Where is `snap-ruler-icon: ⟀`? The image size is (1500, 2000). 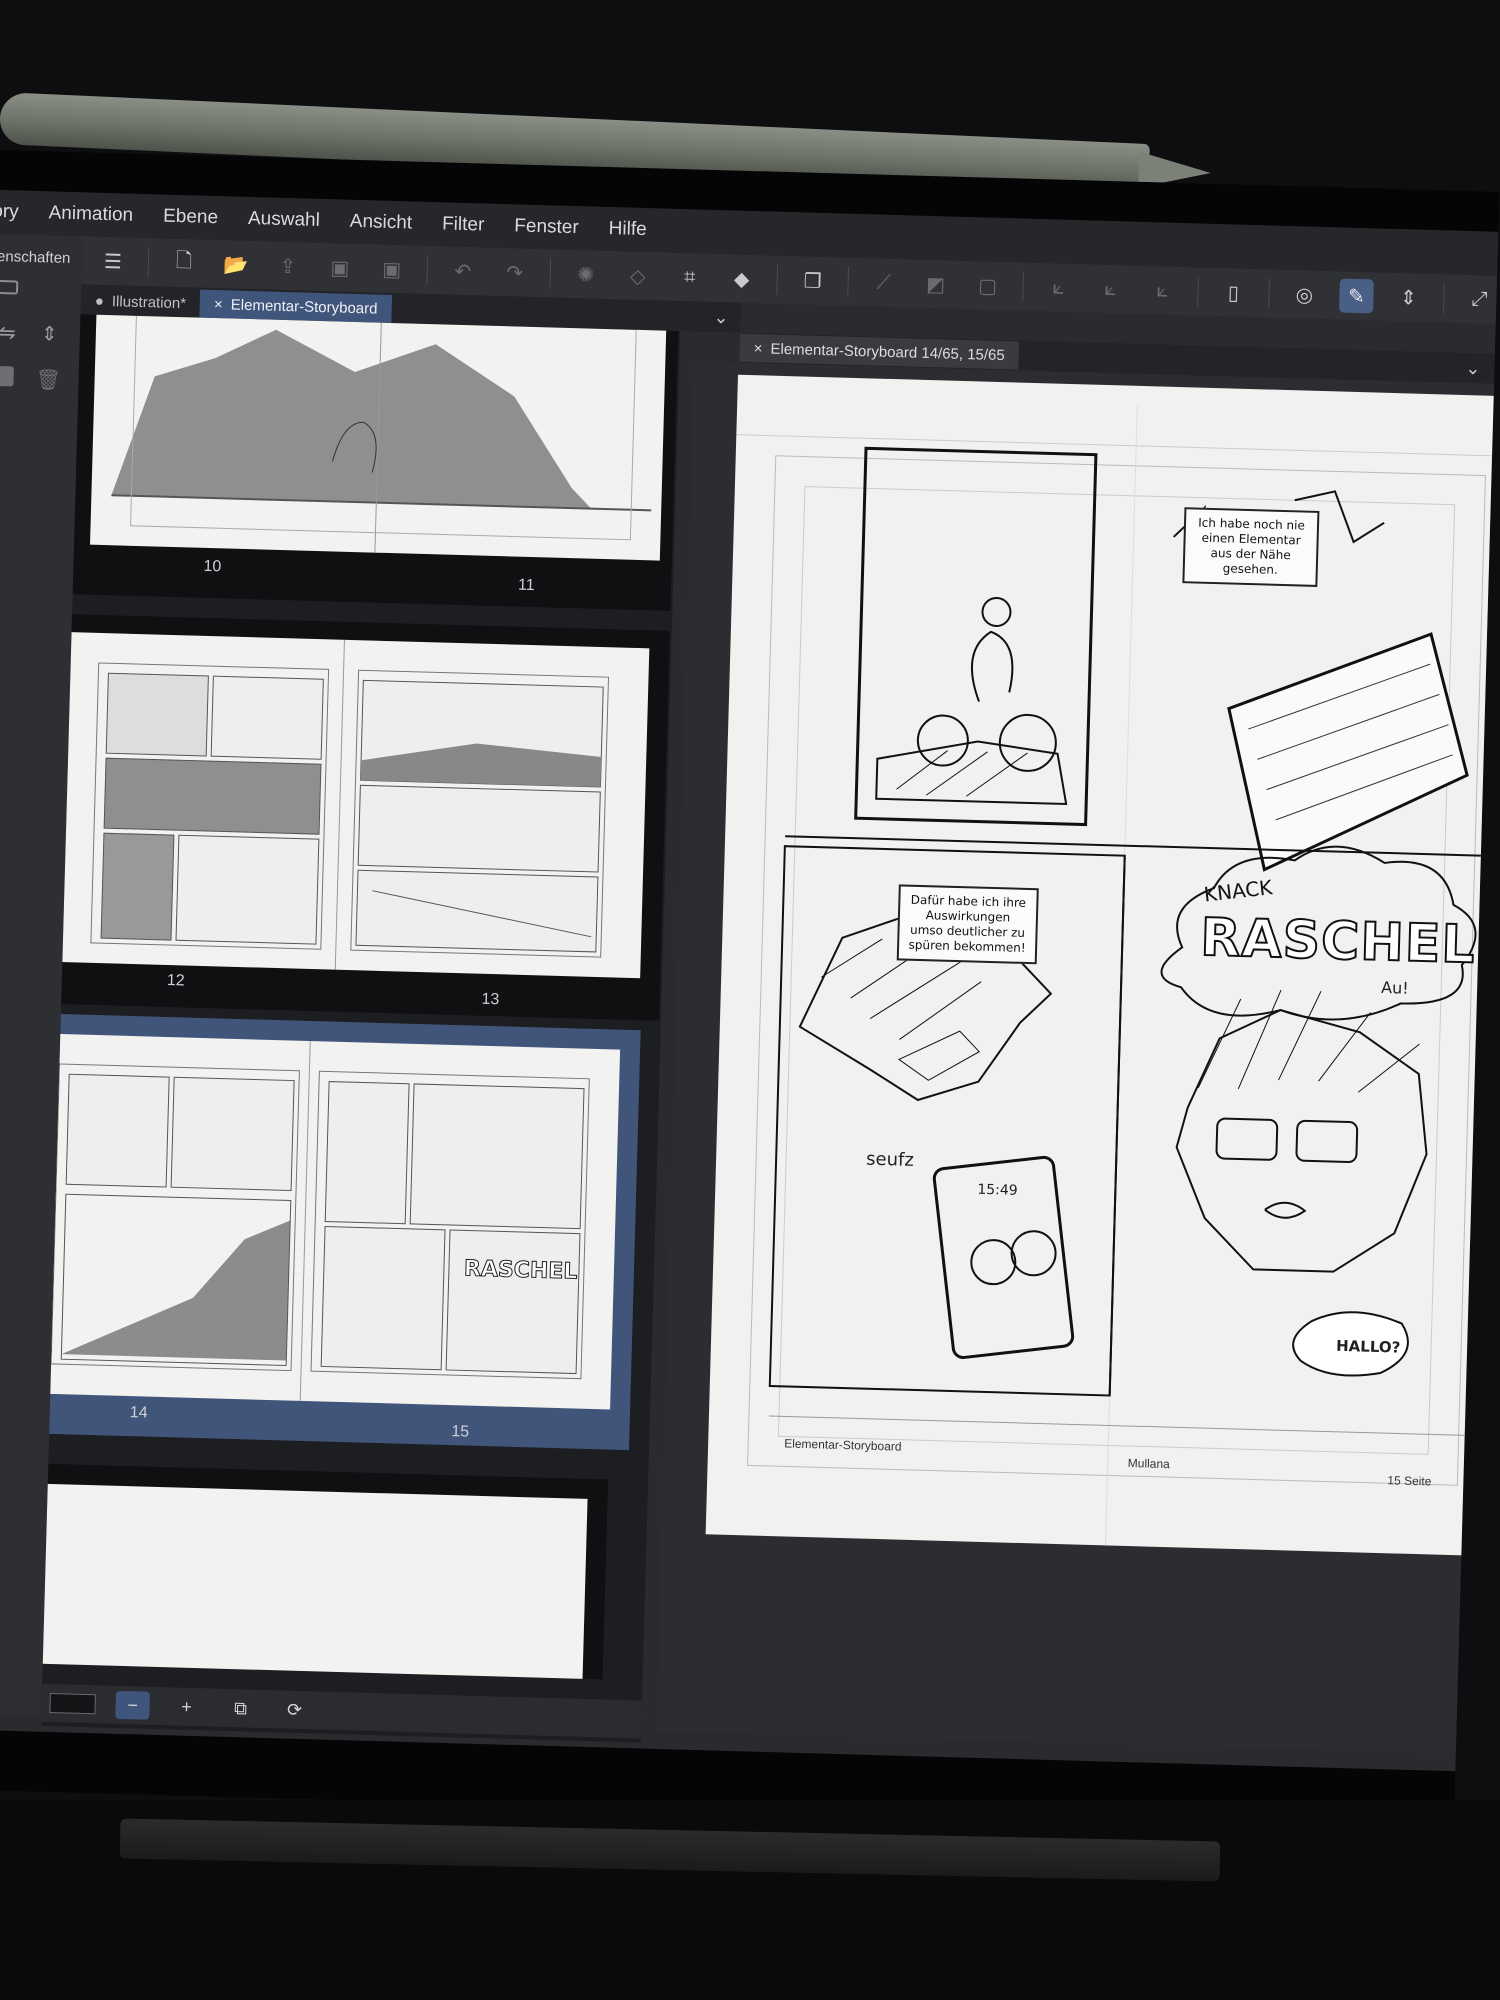
snap-ruler-icon: ⟀ is located at coordinates (1058, 287).